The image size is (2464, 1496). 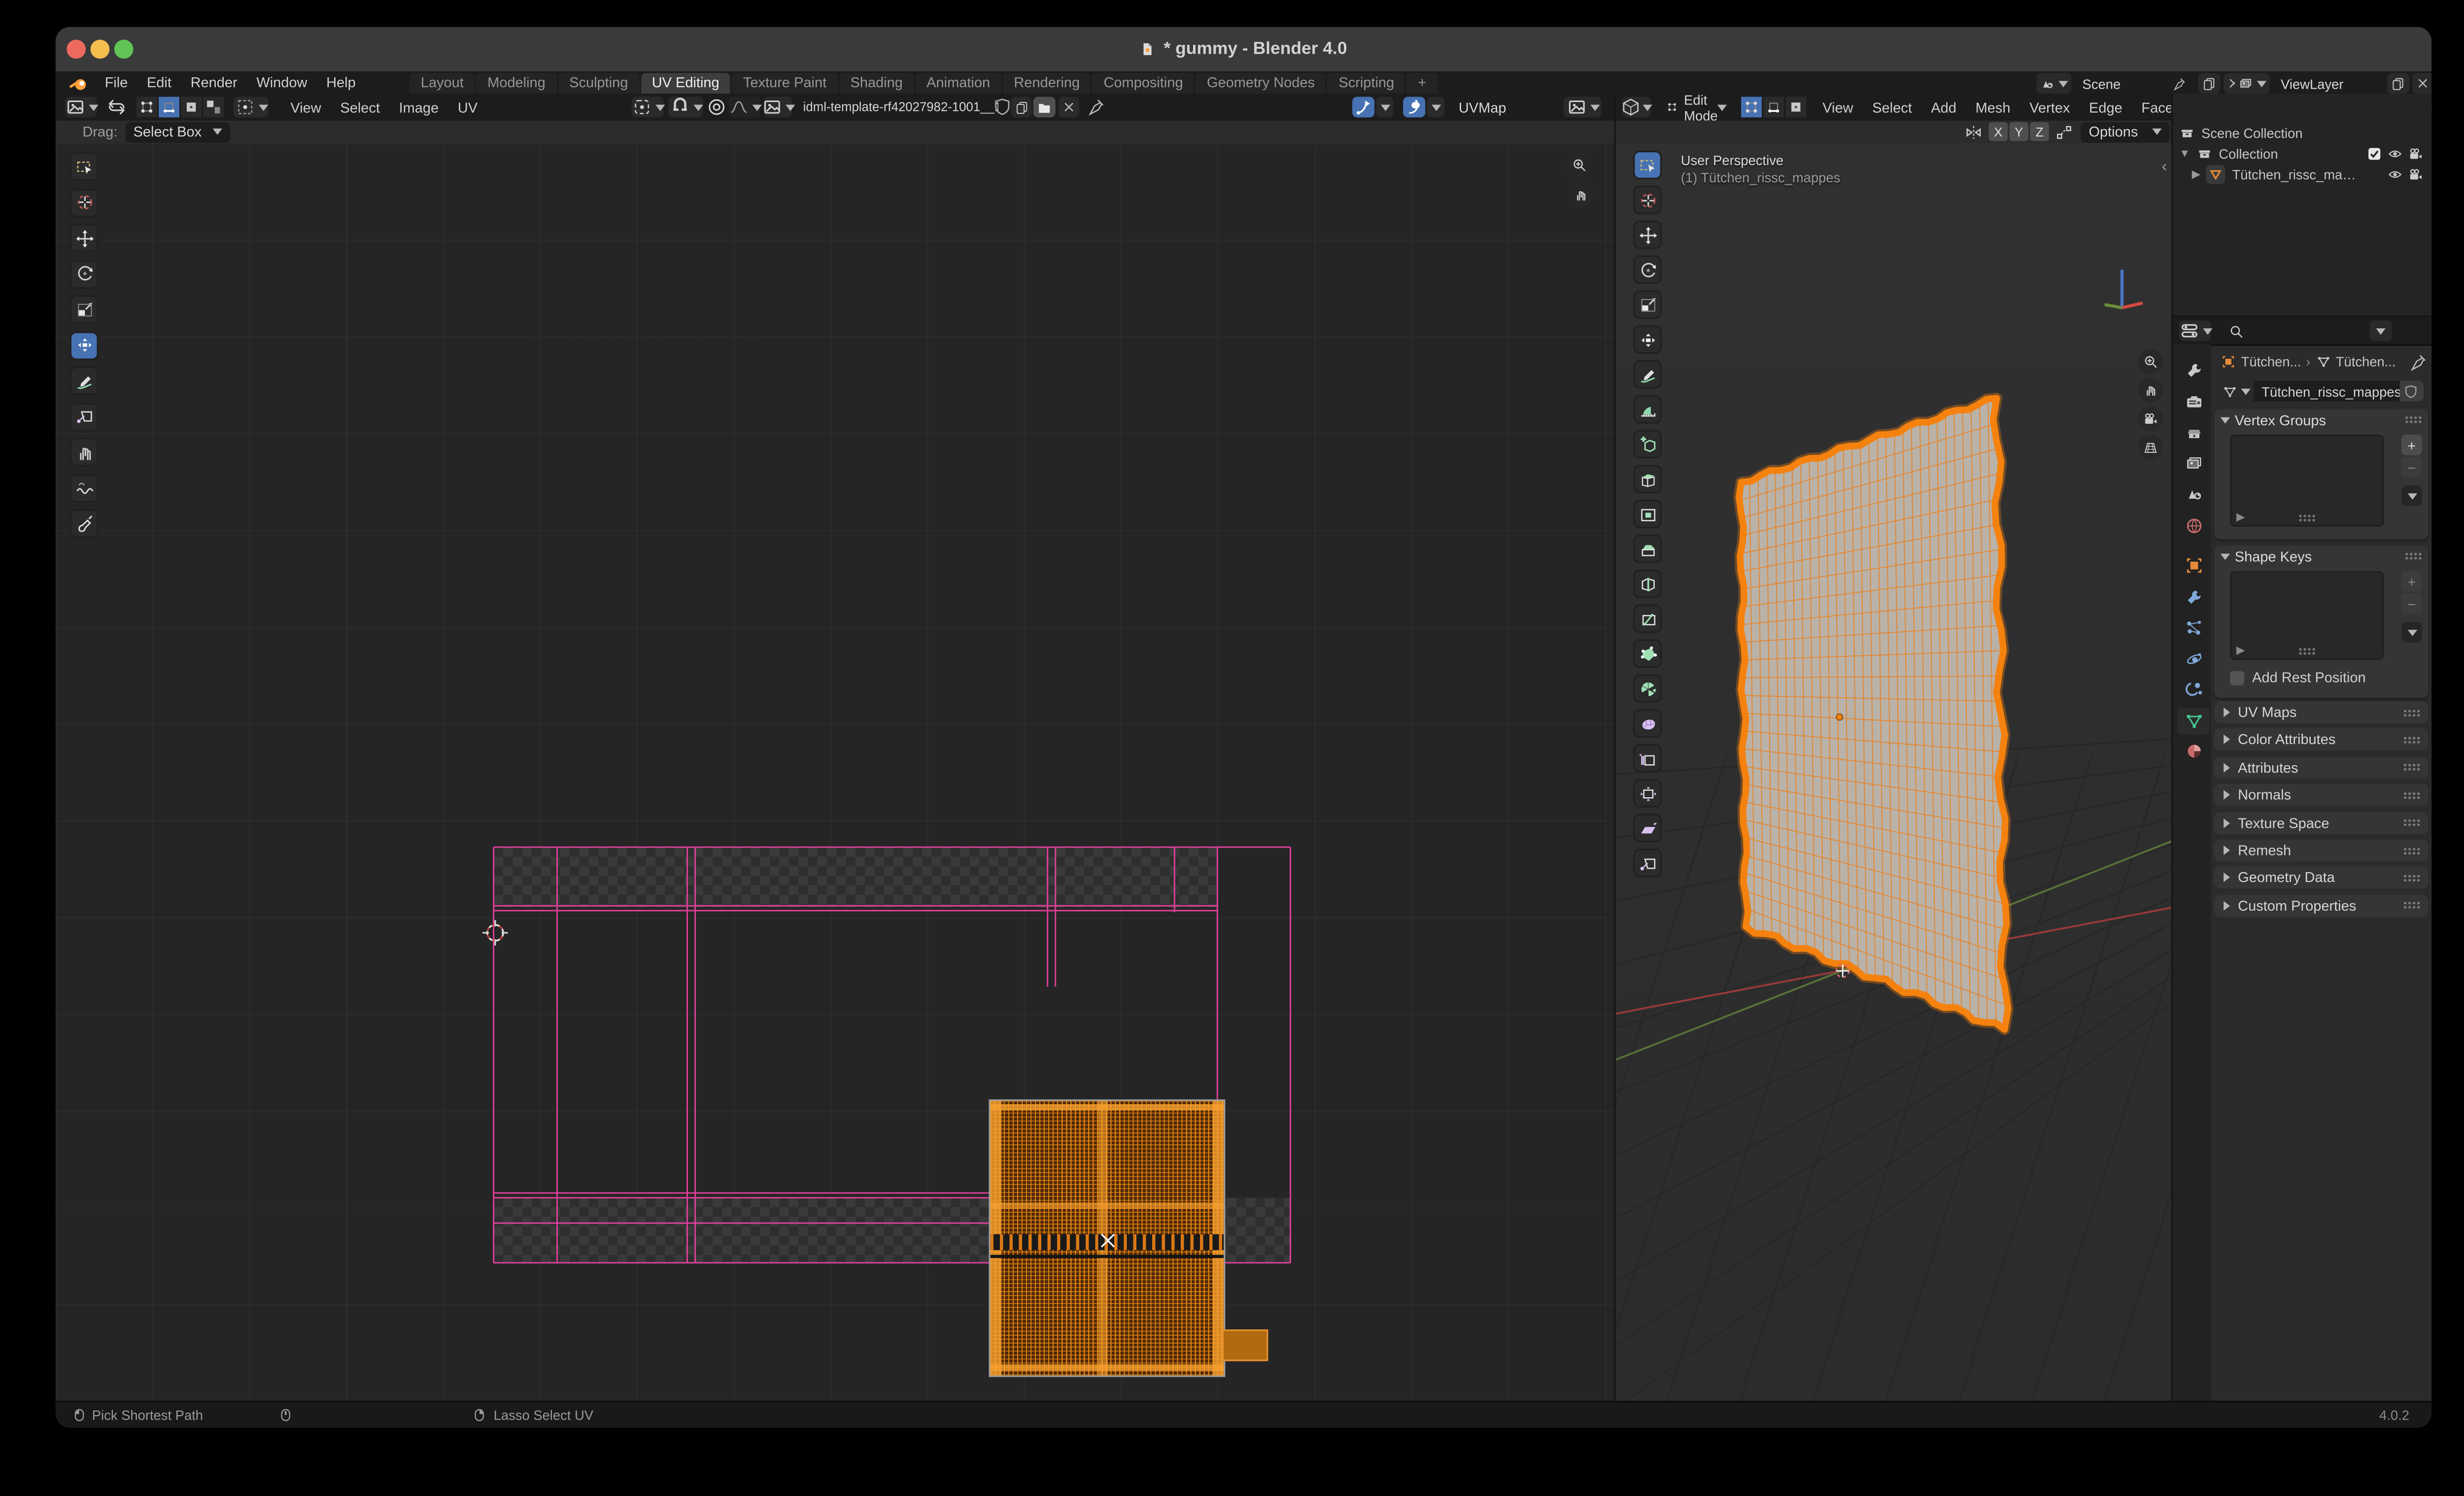 I want to click on uv-menu-image: Image, so click(x=418, y=107).